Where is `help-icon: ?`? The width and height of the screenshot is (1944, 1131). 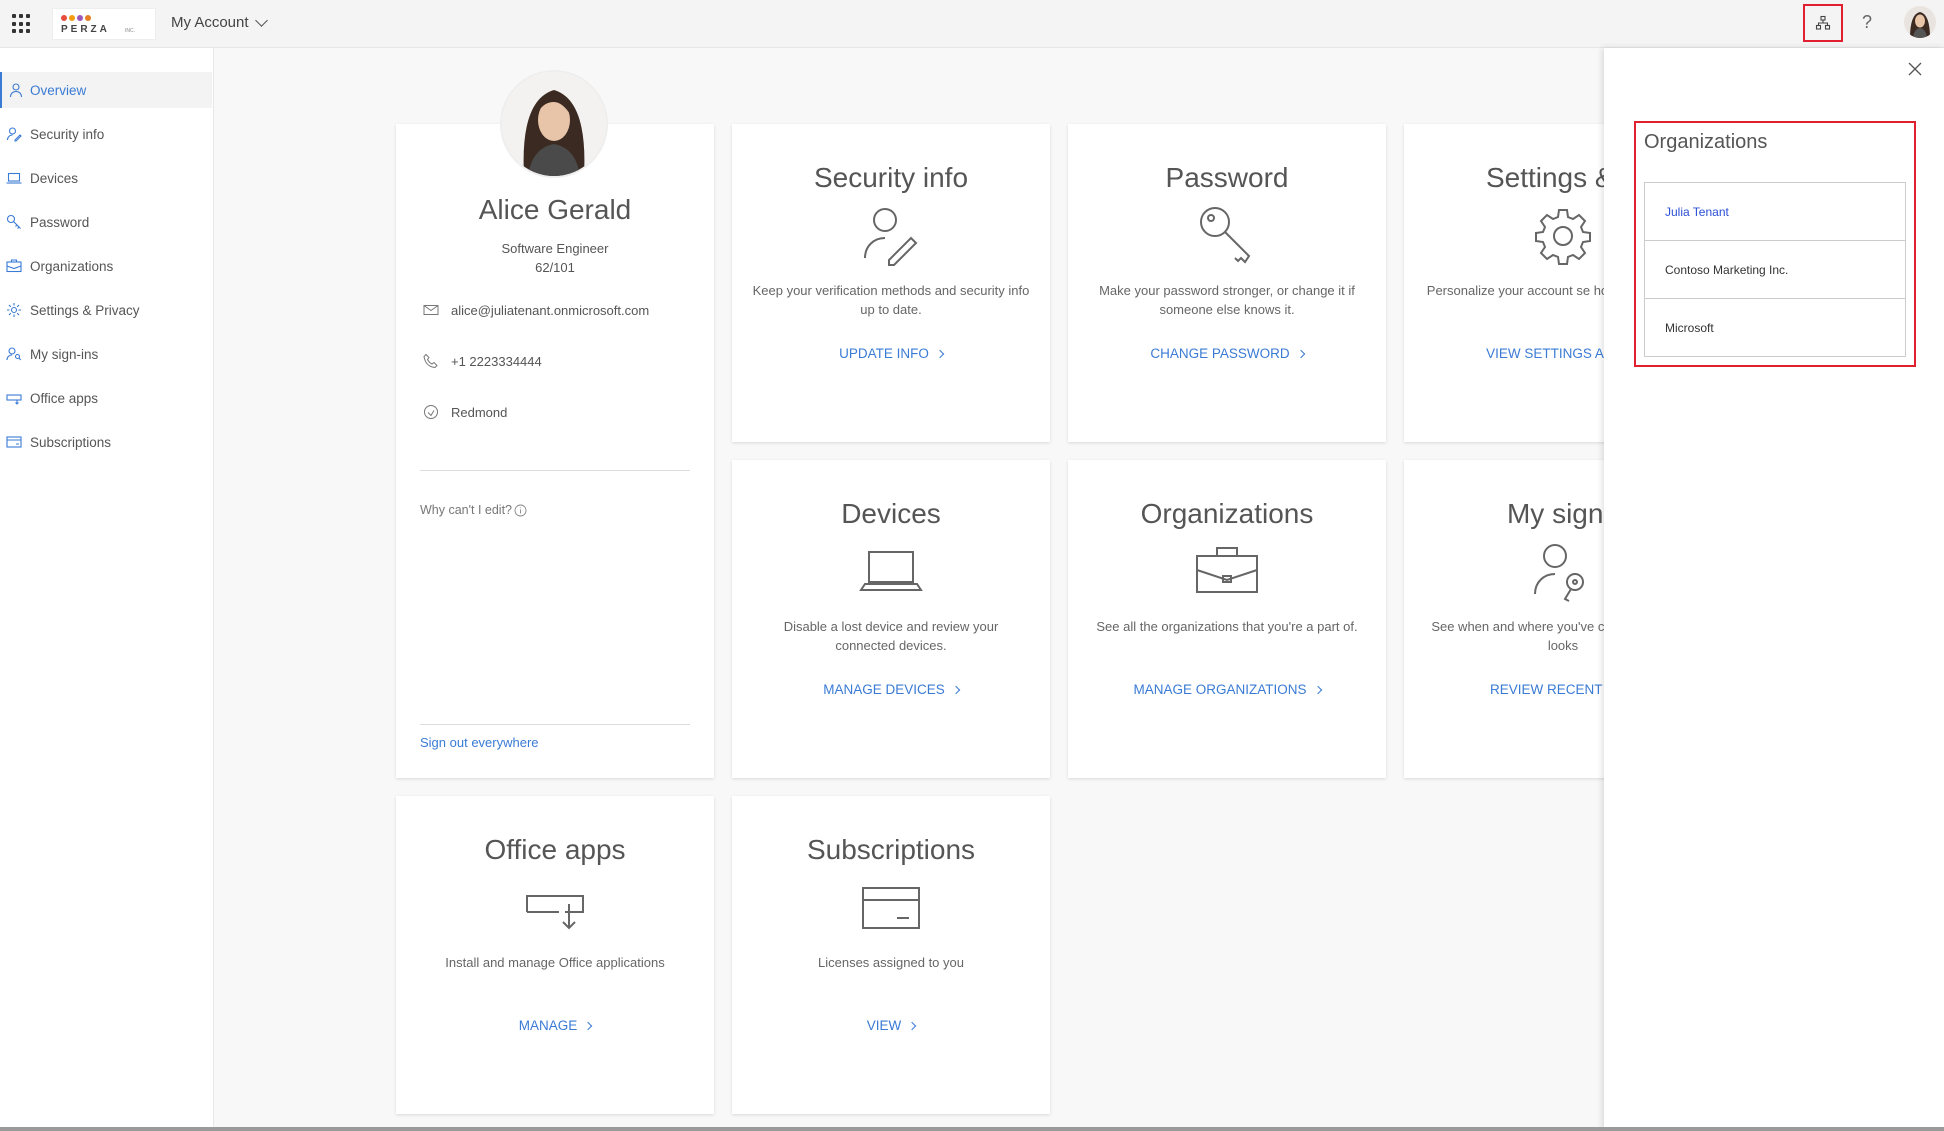 help-icon: ? is located at coordinates (1867, 22).